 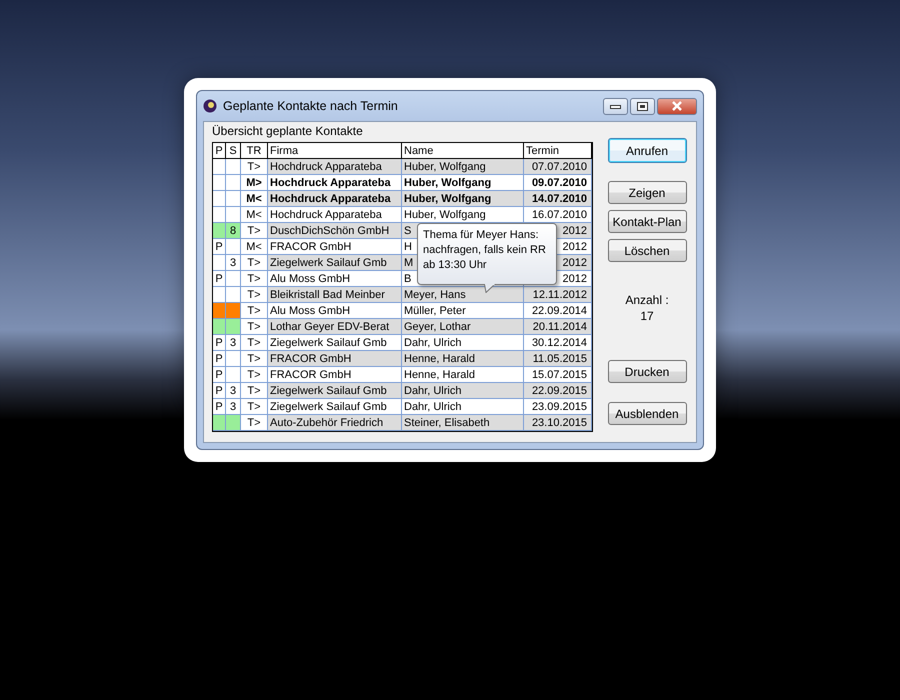 What do you see at coordinates (311, 106) in the screenshot?
I see `window-title: Geplante Kontakte nach Termin` at bounding box center [311, 106].